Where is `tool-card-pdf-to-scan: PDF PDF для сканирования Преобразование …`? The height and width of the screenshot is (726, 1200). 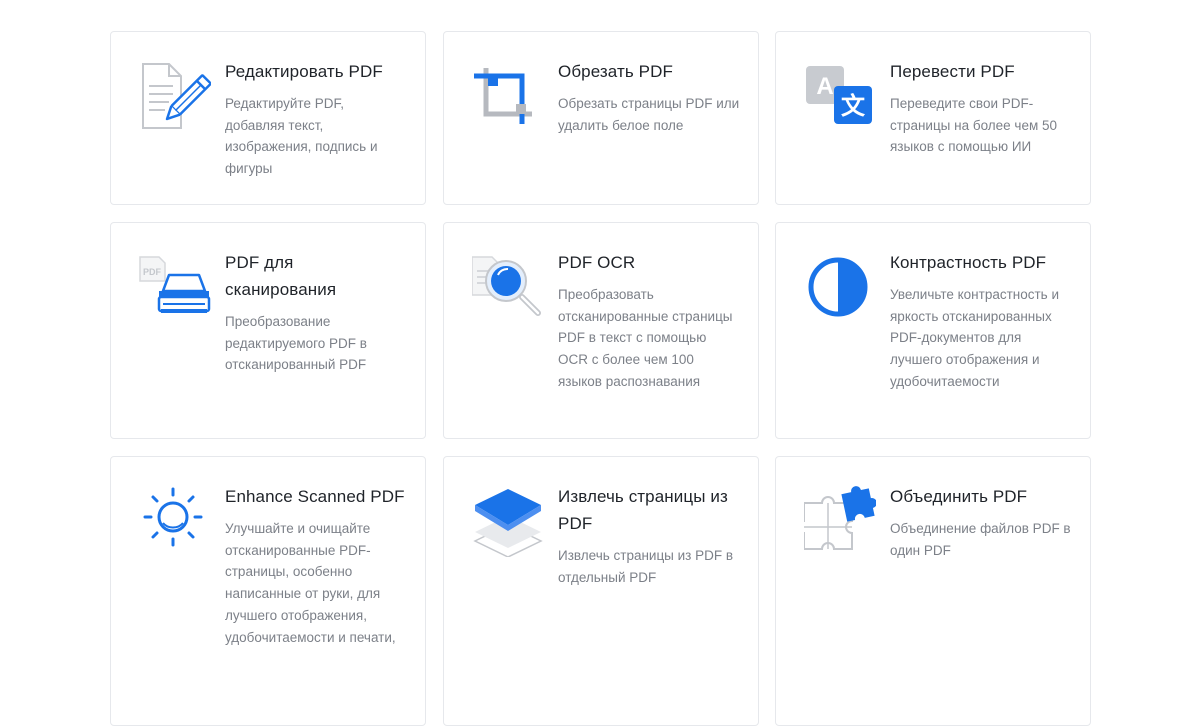
tool-card-pdf-to-scan: PDF PDF для сканирования Преобразование … is located at coordinates (268, 330).